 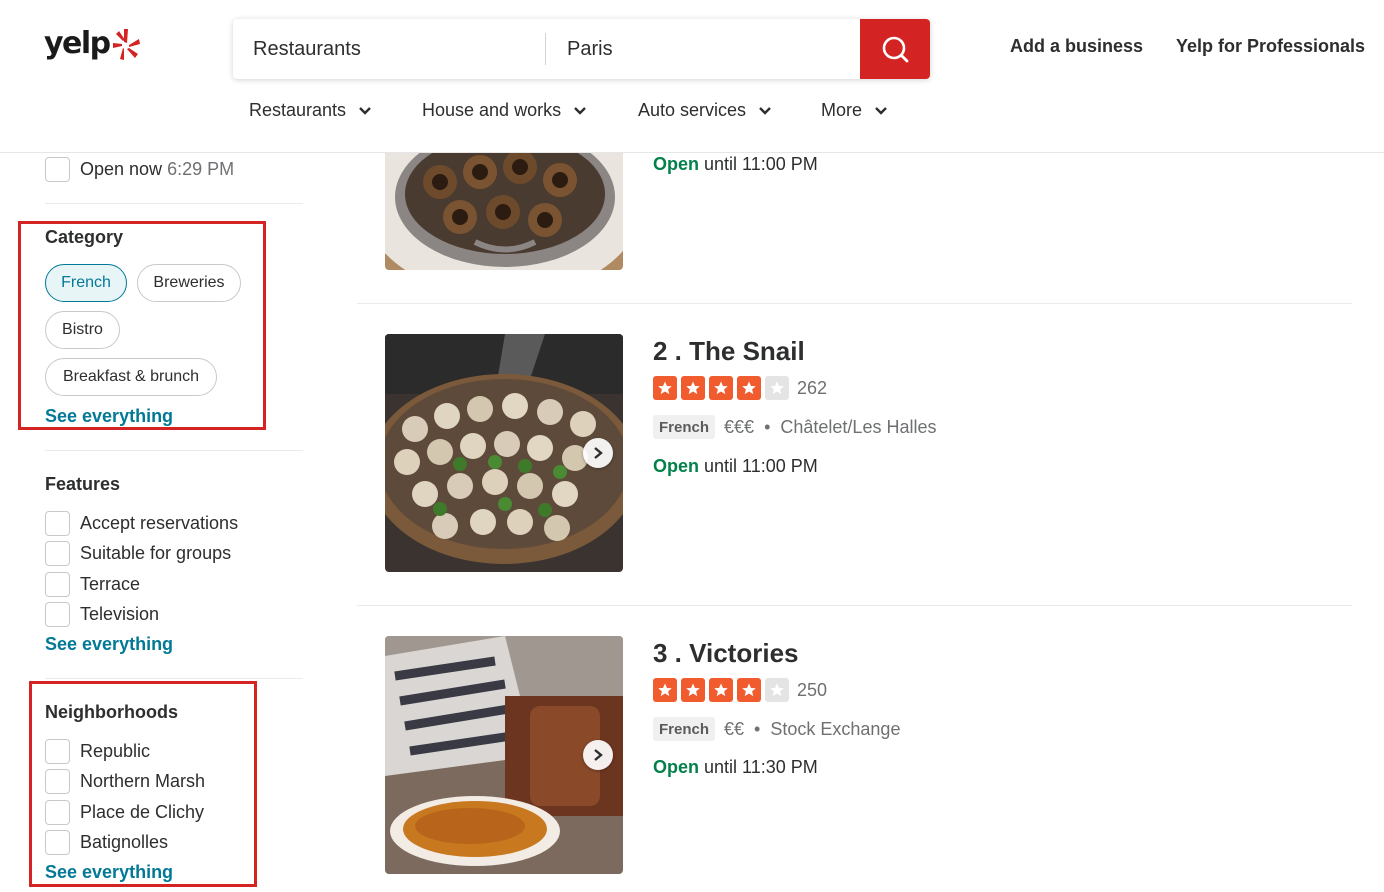 I want to click on neighborhood-republic: Republic, so click(x=97, y=751).